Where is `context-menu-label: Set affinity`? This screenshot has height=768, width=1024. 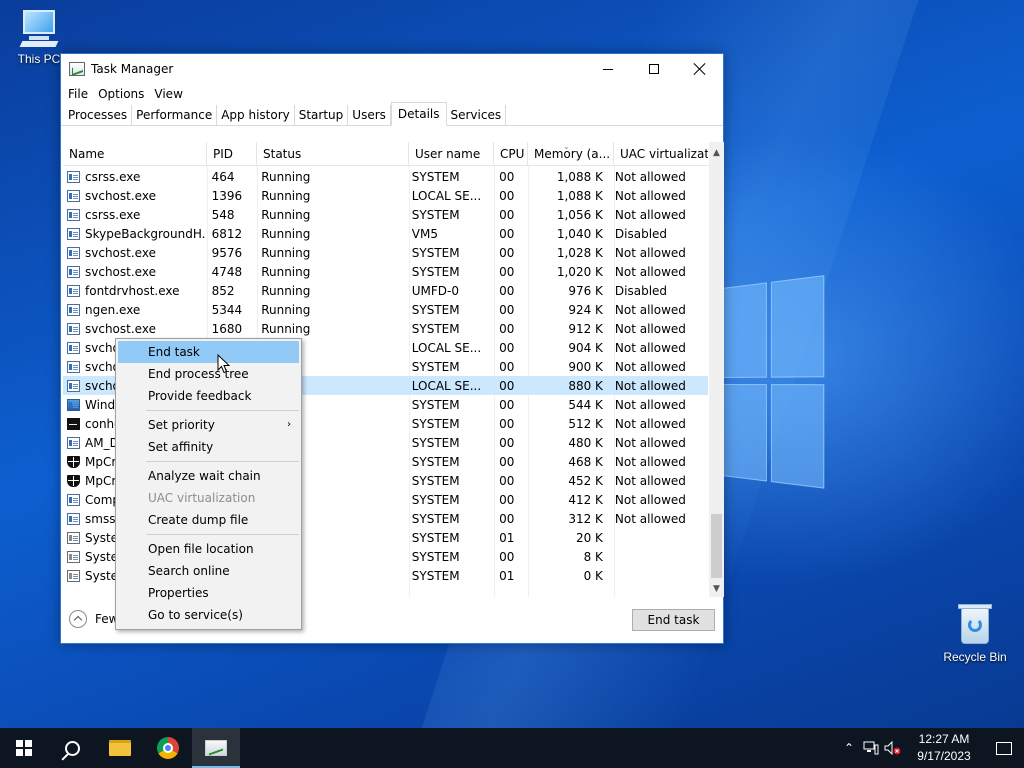
context-menu-label: Set affinity is located at coordinates (181, 447).